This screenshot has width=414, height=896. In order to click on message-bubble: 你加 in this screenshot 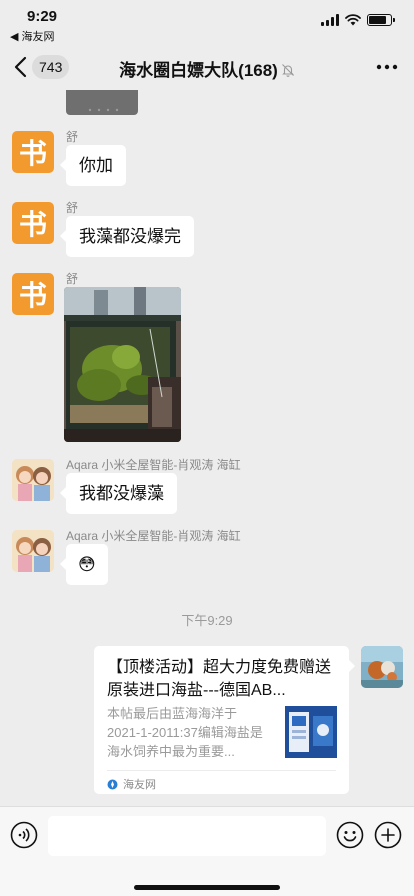, I will do `click(93, 165)`.